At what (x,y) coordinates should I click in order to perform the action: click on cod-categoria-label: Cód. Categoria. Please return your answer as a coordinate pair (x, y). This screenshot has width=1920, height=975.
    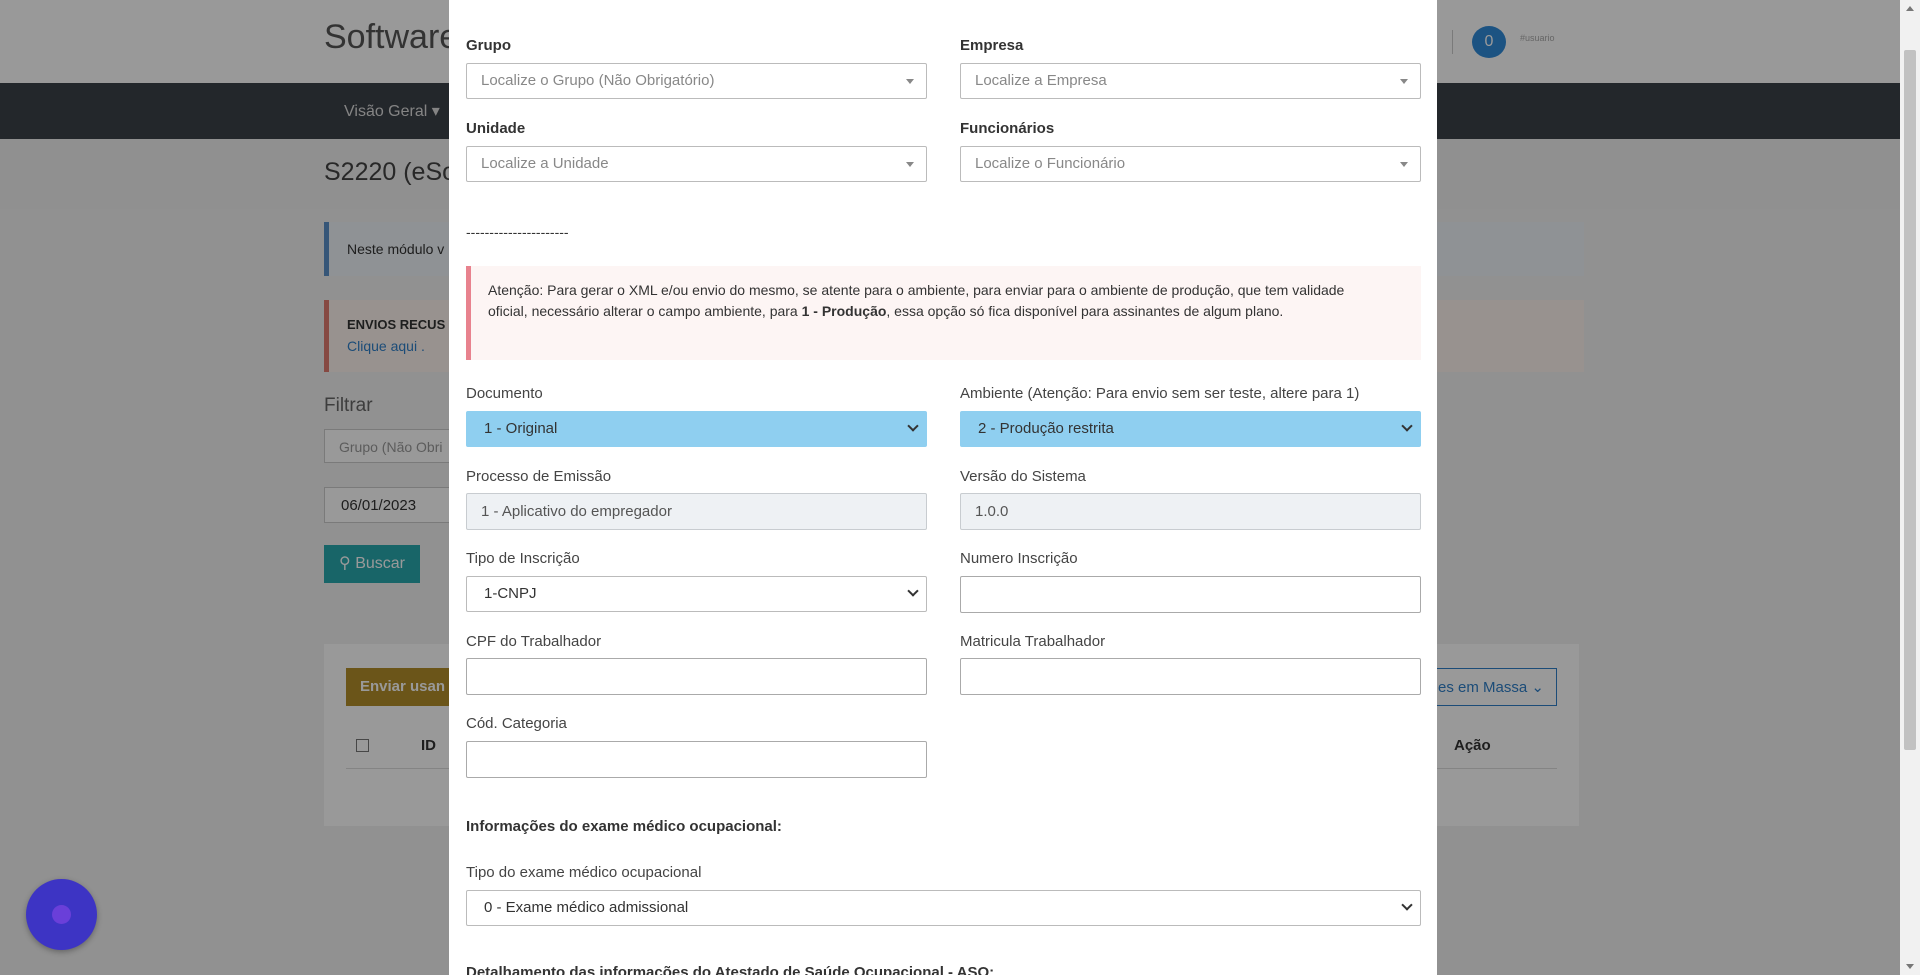
    Looking at the image, I should click on (516, 723).